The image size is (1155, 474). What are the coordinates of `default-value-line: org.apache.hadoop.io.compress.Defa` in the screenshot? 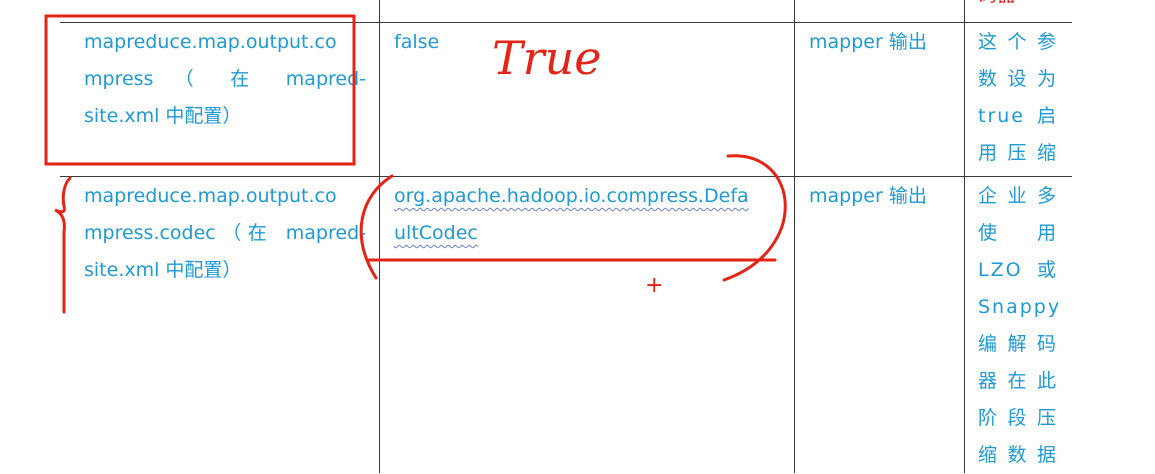 It's located at (571, 196).